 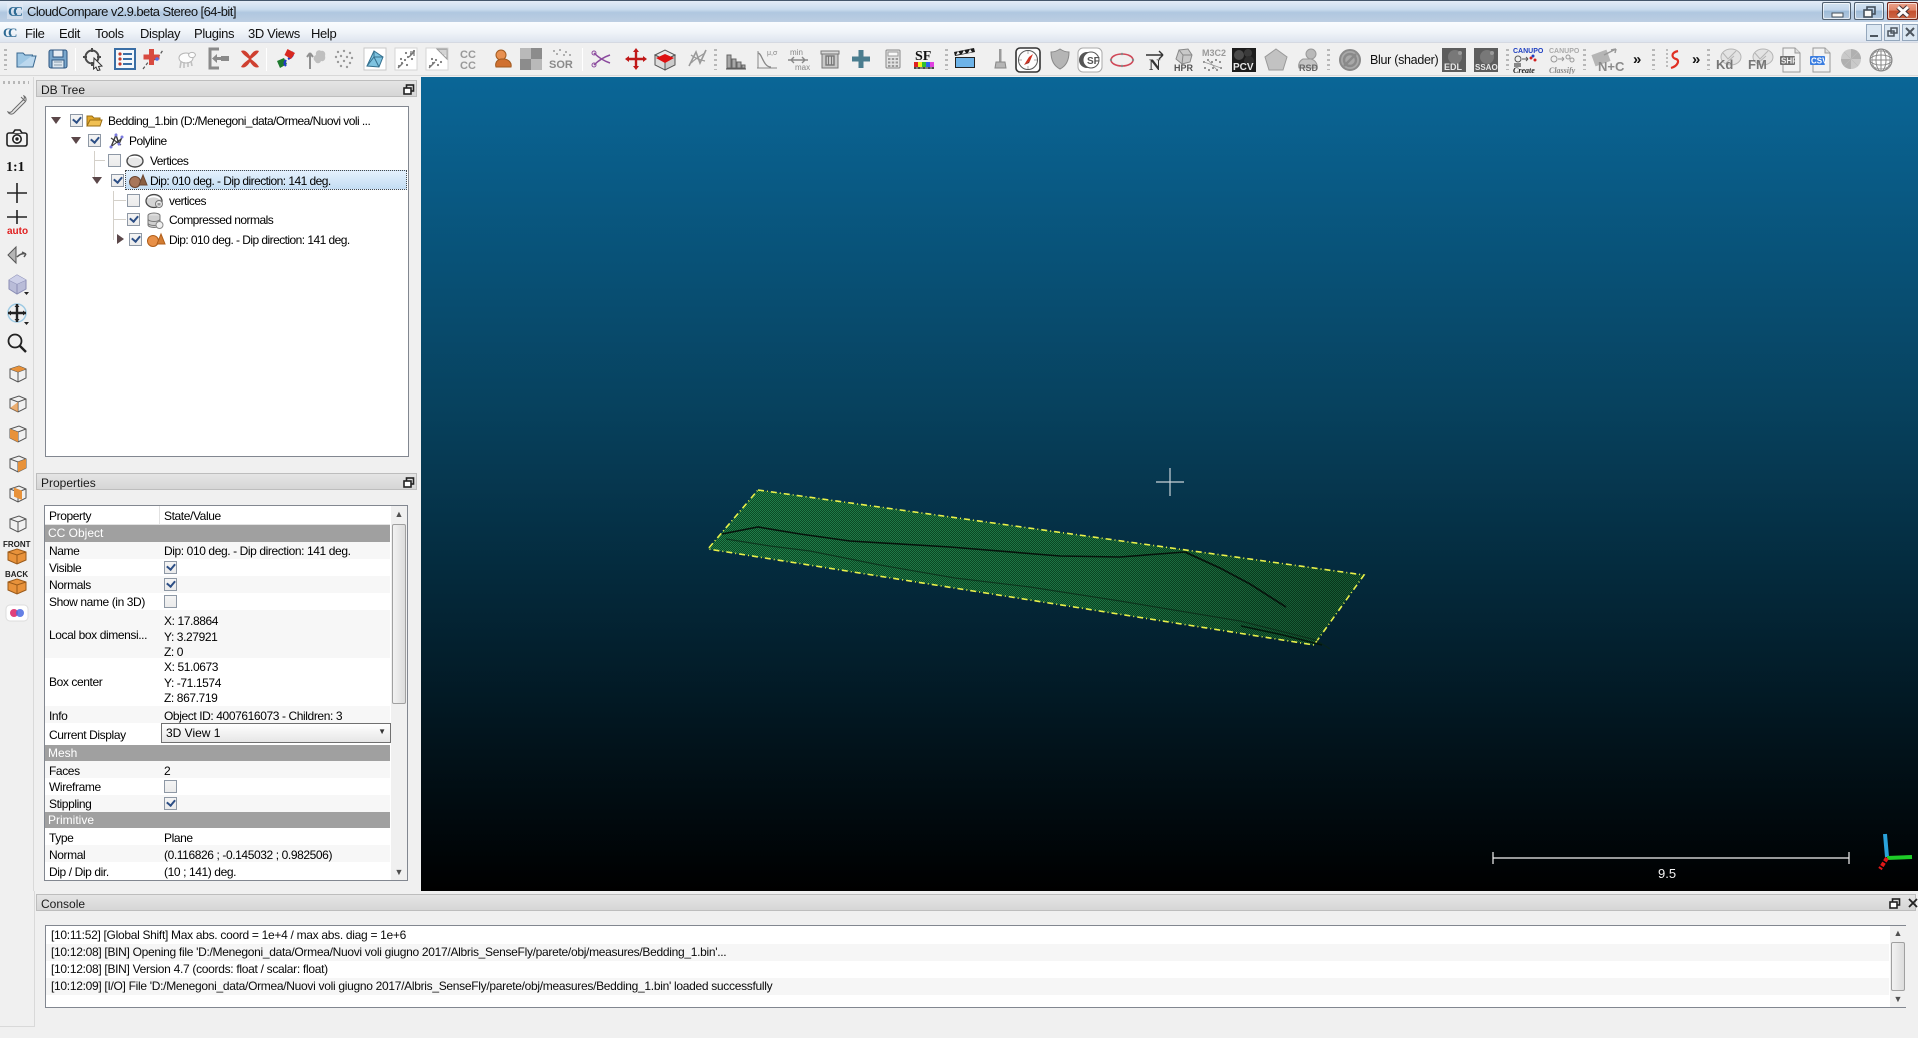 What do you see at coordinates (1184, 68) in the screenshot?
I see `svg-text: HPR` at bounding box center [1184, 68].